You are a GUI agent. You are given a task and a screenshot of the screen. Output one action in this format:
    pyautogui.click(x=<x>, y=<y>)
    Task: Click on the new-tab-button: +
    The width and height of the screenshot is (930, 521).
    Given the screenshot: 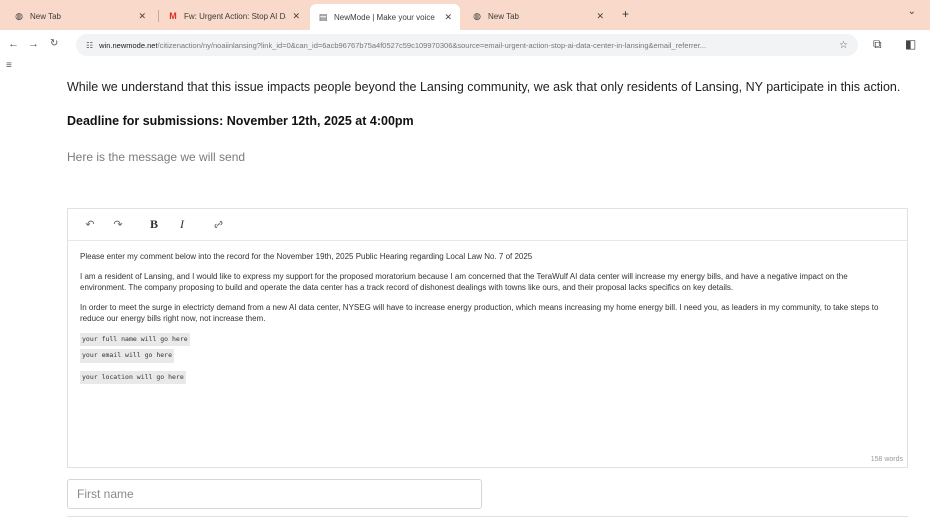 What is the action you would take?
    pyautogui.click(x=625, y=14)
    